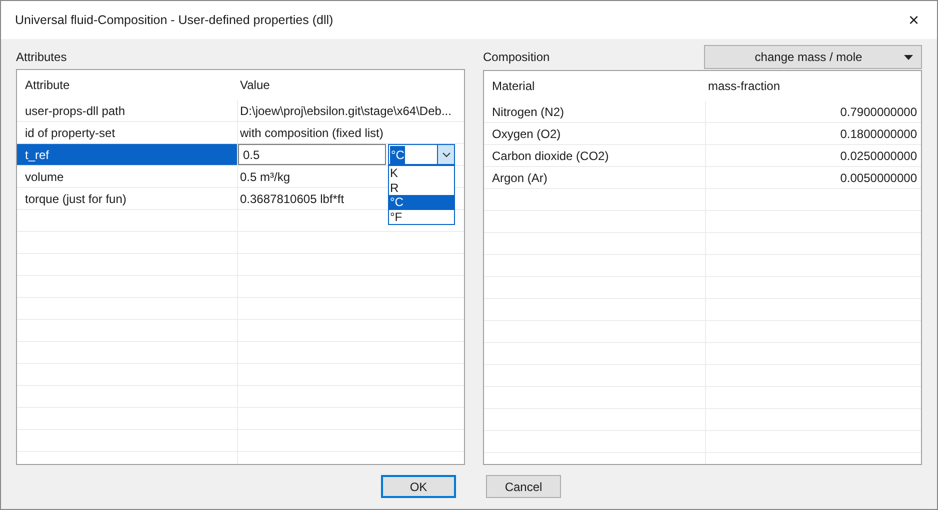  What do you see at coordinates (127, 198) in the screenshot?
I see `attribute-cell: torque (just for fun)` at bounding box center [127, 198].